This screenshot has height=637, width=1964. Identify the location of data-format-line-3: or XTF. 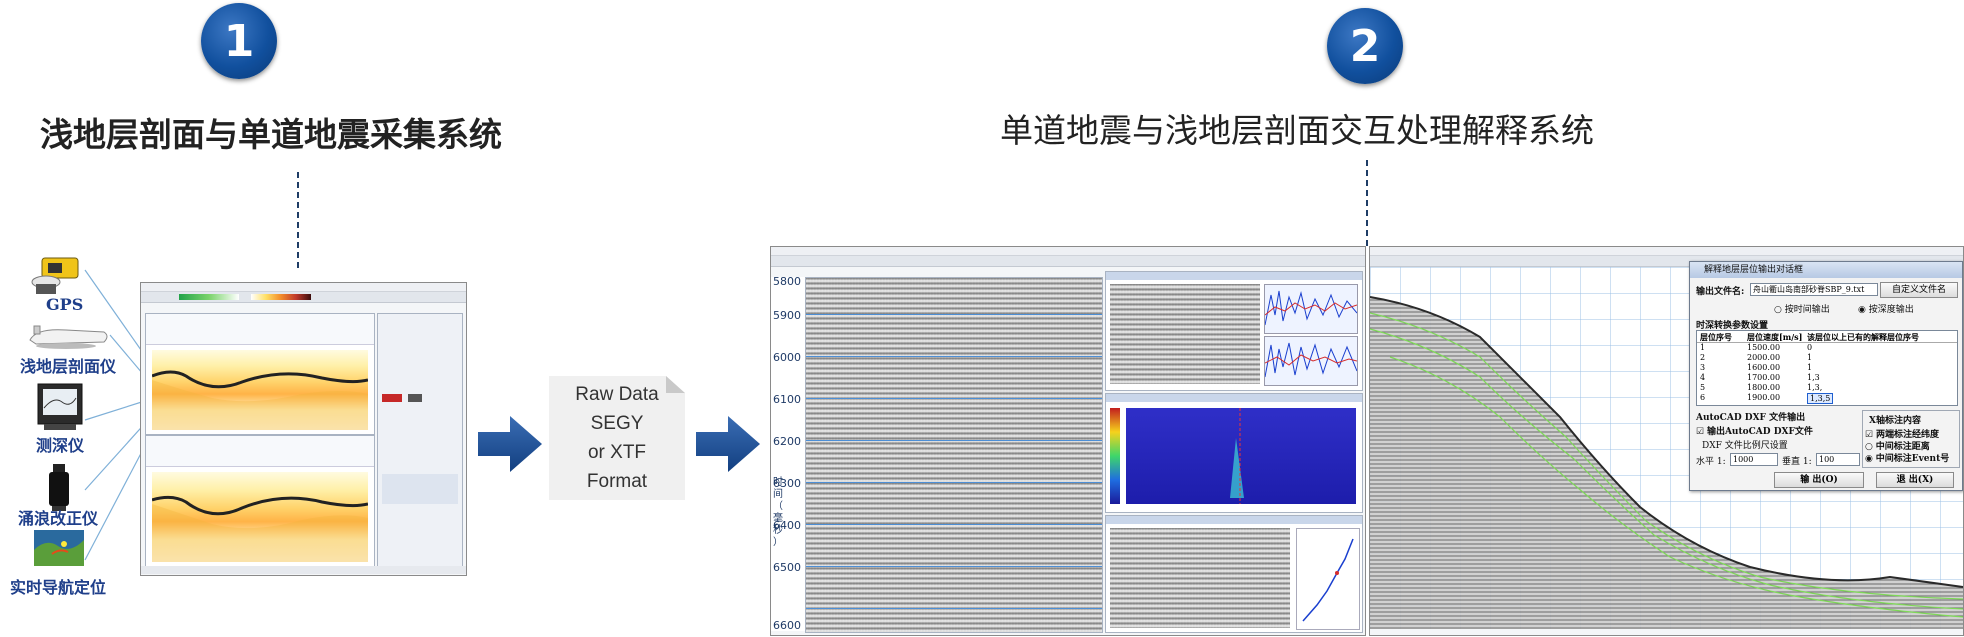
(617, 452).